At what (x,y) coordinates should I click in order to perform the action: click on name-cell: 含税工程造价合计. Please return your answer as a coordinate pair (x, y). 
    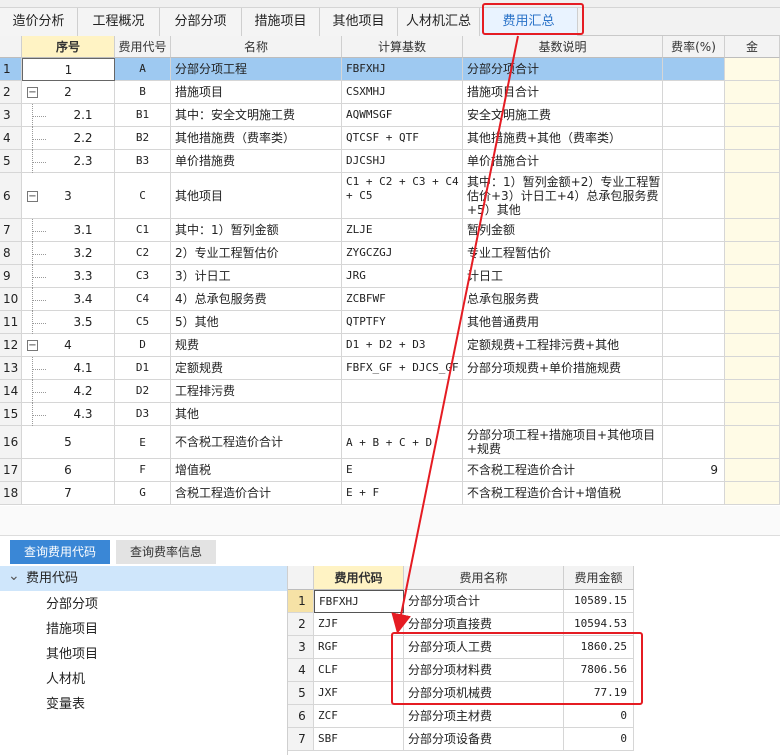
    Looking at the image, I should click on (256, 493).